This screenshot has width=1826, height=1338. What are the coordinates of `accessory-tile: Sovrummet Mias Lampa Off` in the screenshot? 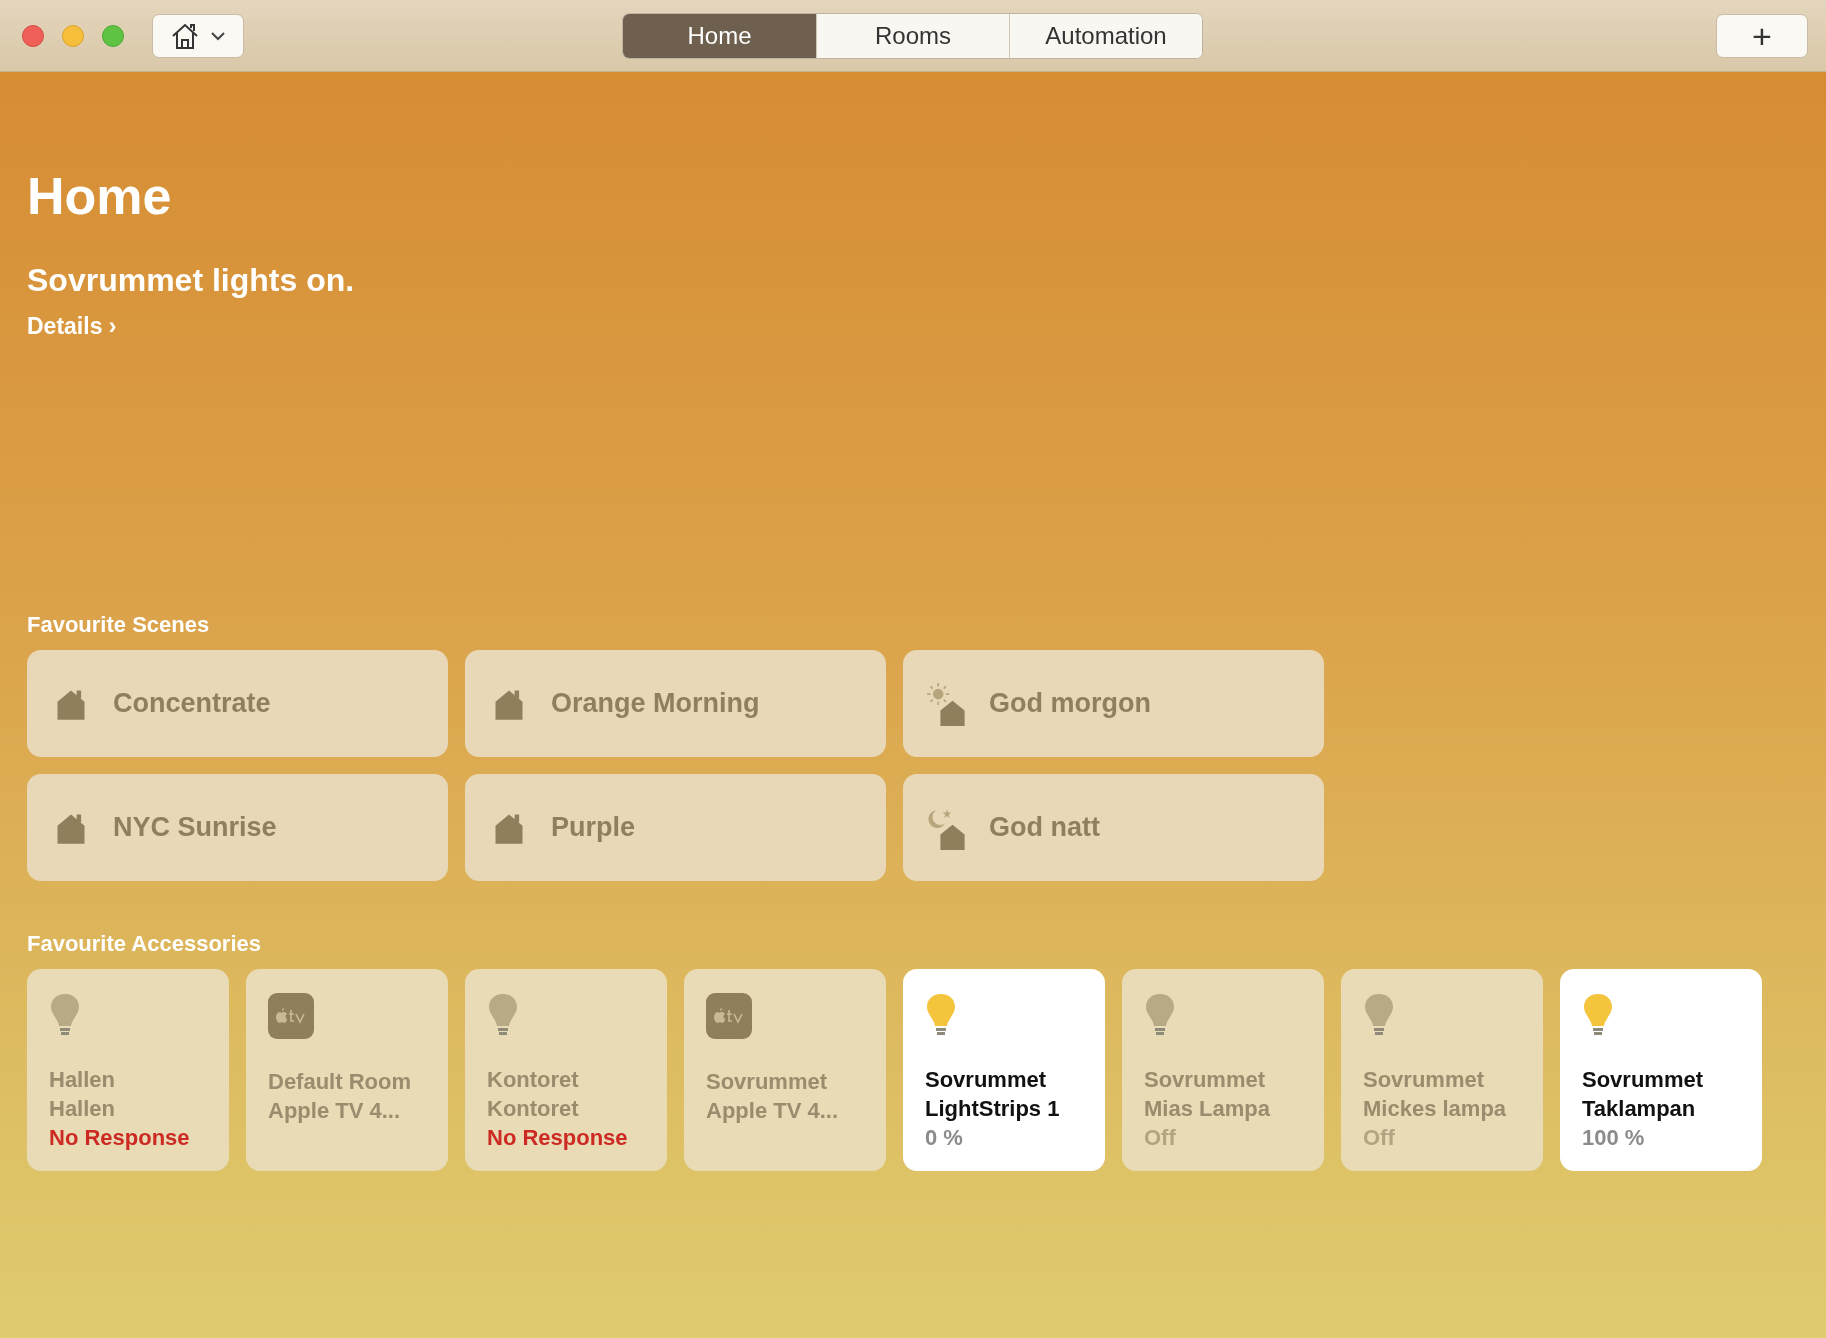 It's located at (1223, 1070).